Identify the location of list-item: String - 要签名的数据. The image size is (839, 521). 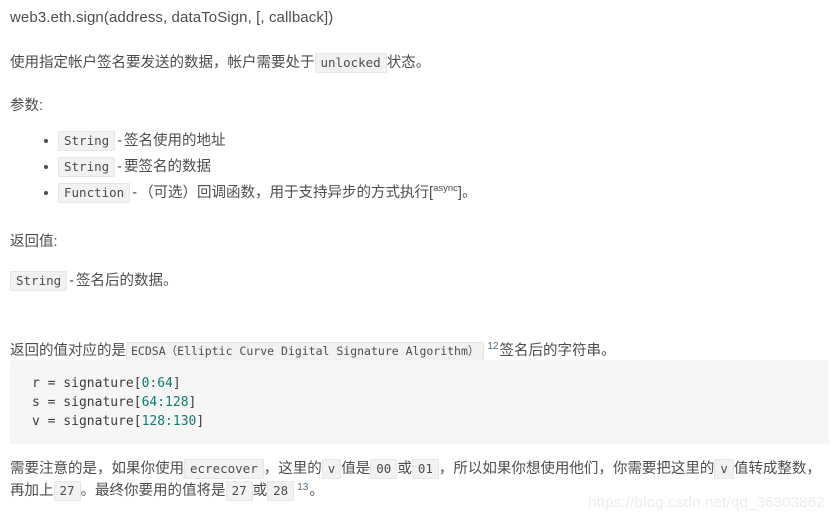
(259, 167).